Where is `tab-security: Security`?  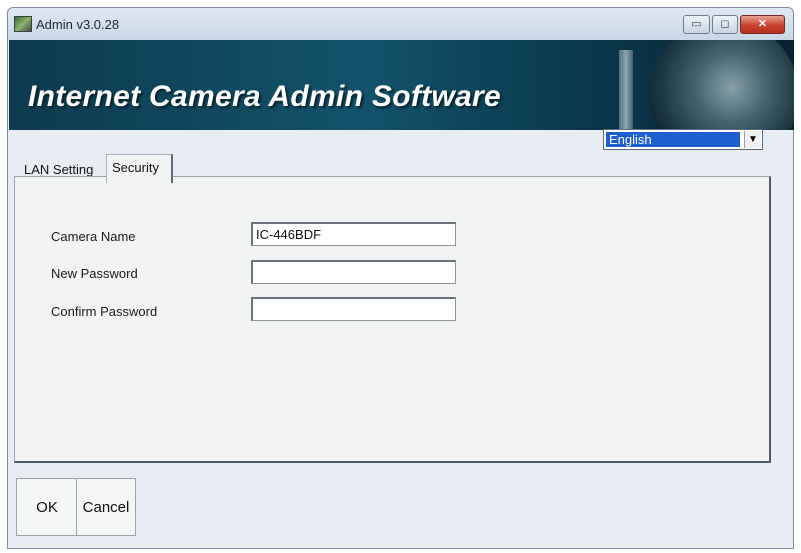 tab-security: Security is located at coordinates (139, 168).